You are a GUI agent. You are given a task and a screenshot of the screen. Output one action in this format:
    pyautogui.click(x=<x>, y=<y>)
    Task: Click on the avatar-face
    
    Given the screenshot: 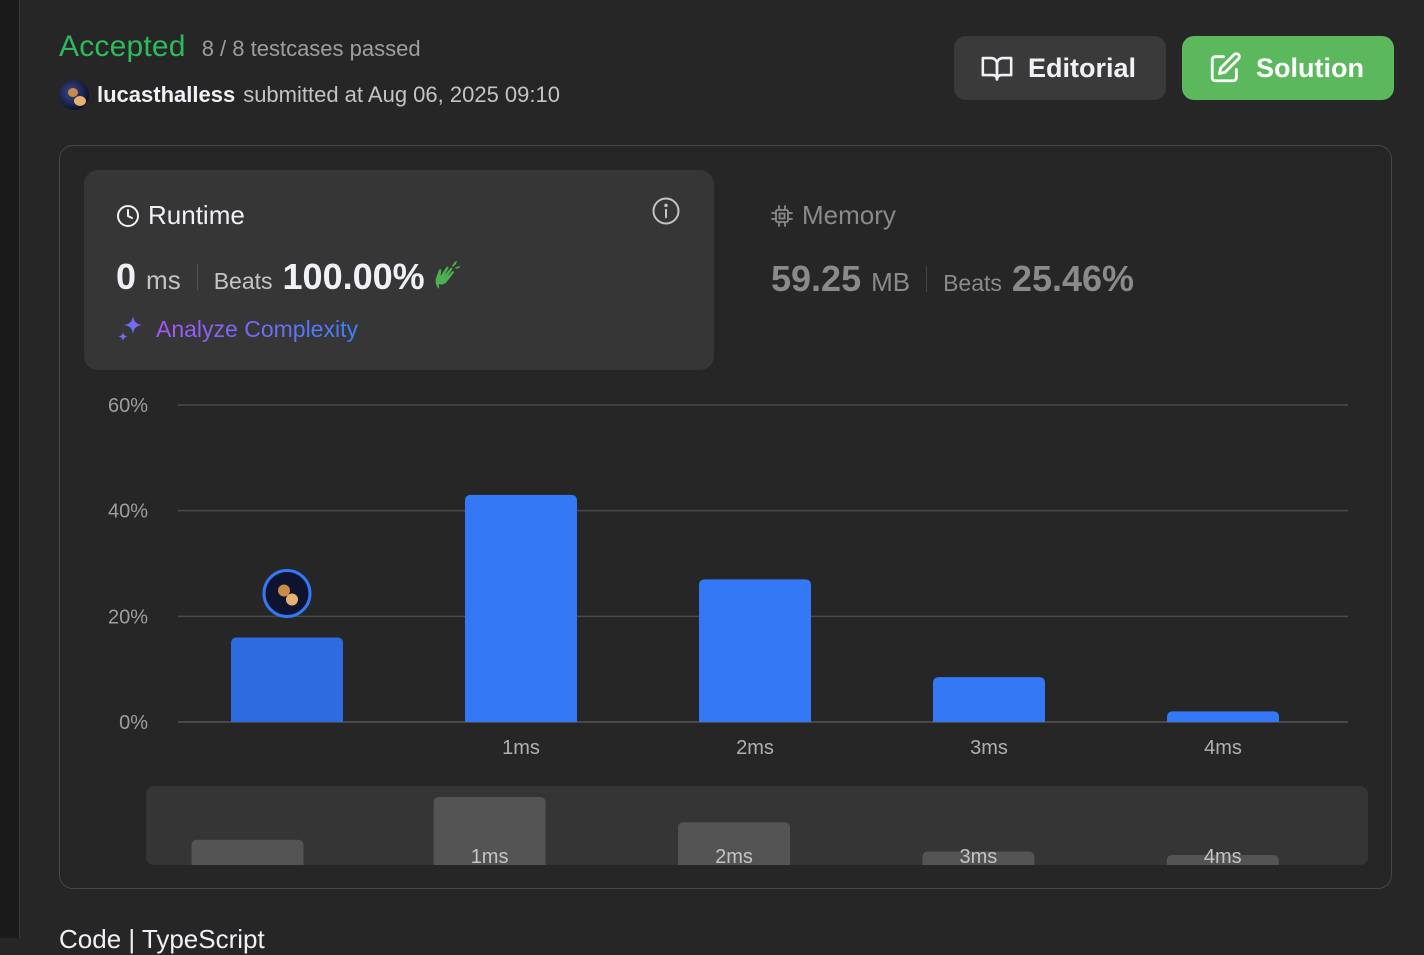 What is the action you would take?
    pyautogui.click(x=284, y=590)
    